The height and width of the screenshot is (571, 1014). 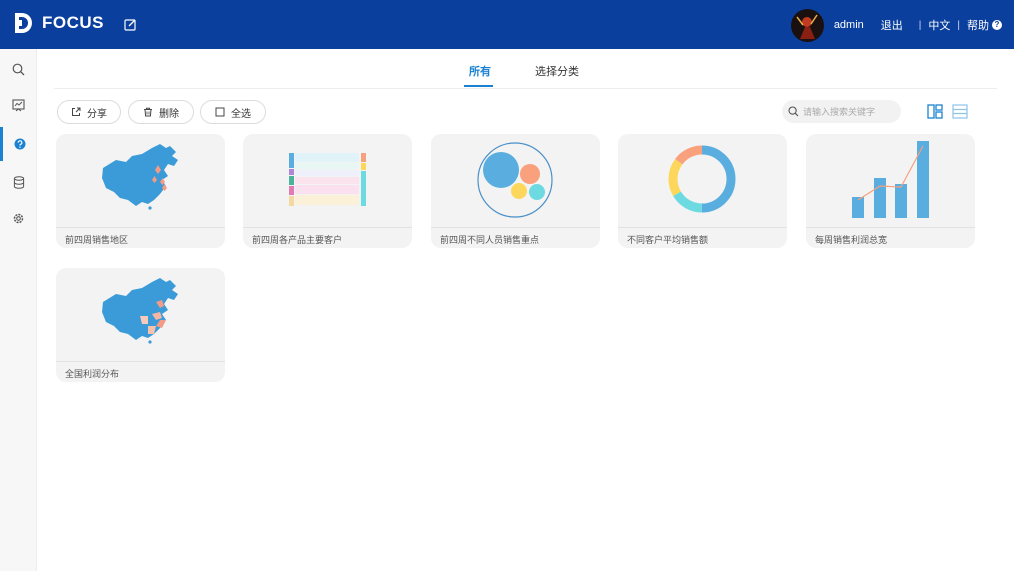 I want to click on delete-label: 删除, so click(x=169, y=114).